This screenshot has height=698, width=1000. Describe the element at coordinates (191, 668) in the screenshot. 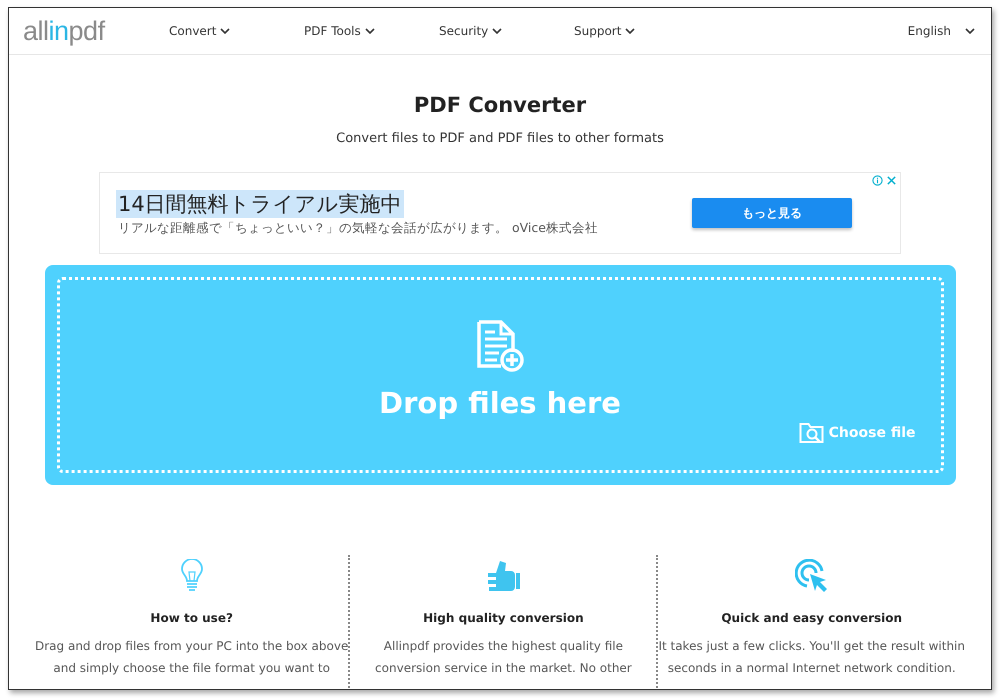

I see `feature-text: and simply choose the file format you want to` at that location.